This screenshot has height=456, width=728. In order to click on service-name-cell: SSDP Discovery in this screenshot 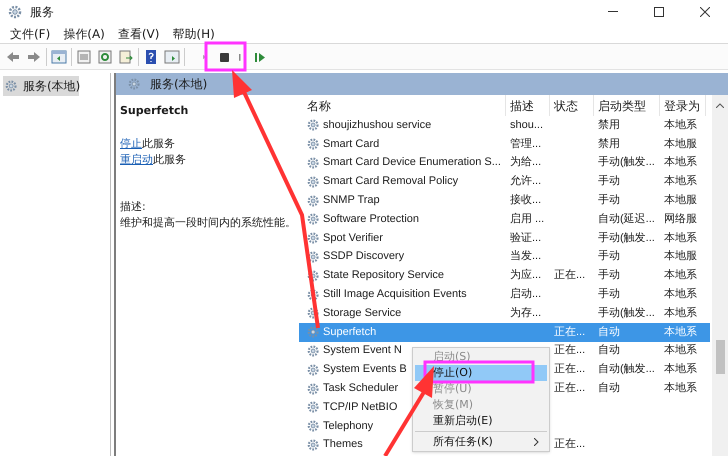, I will do `click(363, 257)`.